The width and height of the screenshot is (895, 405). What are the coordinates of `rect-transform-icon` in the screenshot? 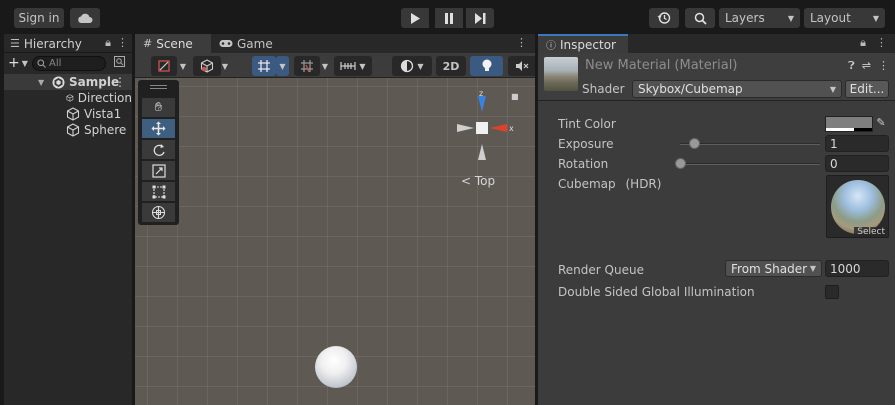 It's located at (158, 191).